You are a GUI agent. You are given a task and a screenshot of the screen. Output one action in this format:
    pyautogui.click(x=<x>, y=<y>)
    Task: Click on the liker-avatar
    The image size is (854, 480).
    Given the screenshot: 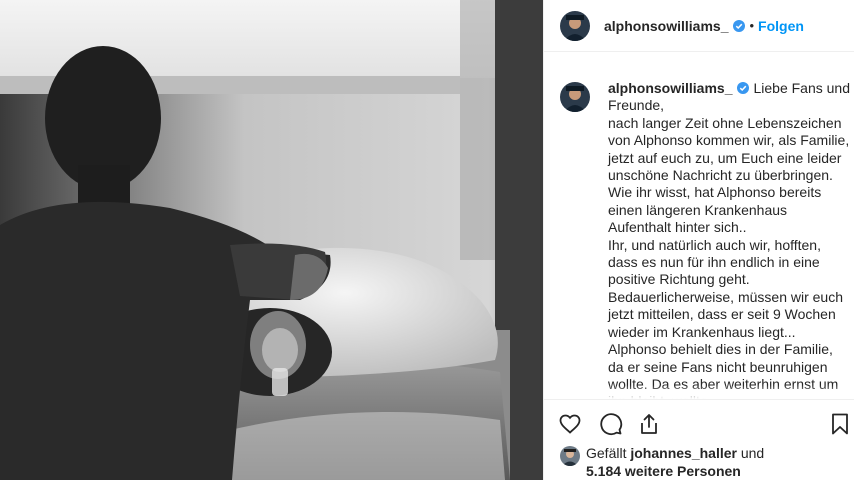 What is the action you would take?
    pyautogui.click(x=570, y=456)
    